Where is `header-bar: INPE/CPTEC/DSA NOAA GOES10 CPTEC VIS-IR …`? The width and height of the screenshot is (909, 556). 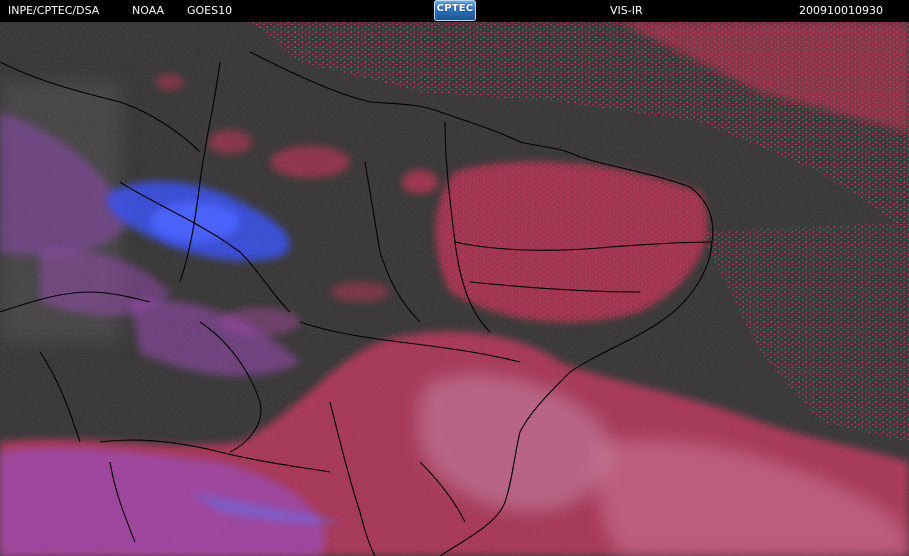 header-bar: INPE/CPTEC/DSA NOAA GOES10 CPTEC VIS-IR … is located at coordinates (454, 11).